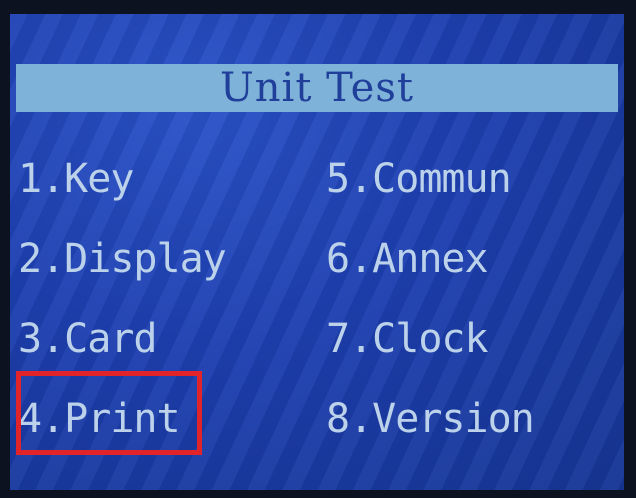 The image size is (636, 498). I want to click on screen-title: Unit Test, so click(317, 88).